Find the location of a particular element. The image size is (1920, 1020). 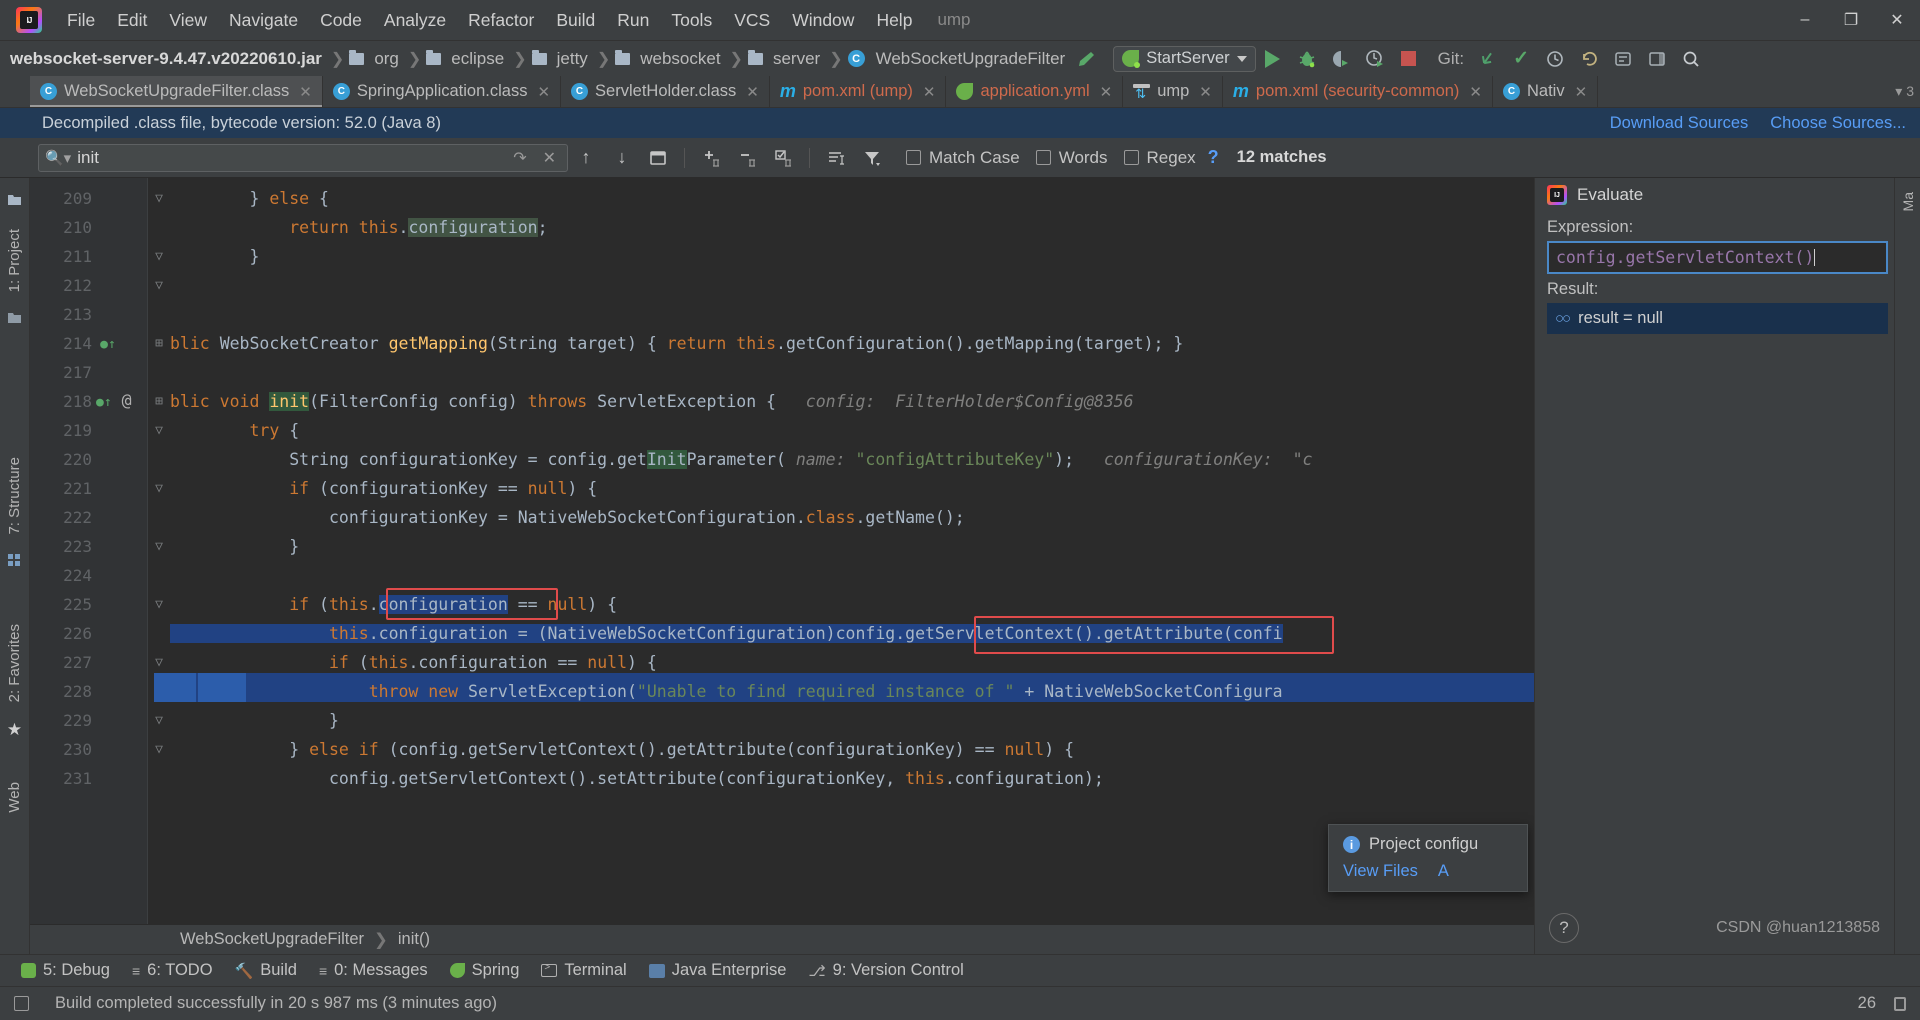

sidebar-item-structure: 7: Structure is located at coordinates (14, 496).